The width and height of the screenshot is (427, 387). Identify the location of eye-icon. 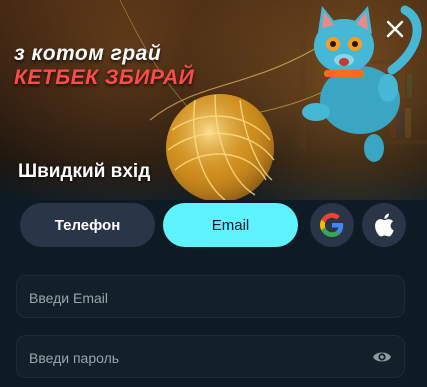
(382, 357).